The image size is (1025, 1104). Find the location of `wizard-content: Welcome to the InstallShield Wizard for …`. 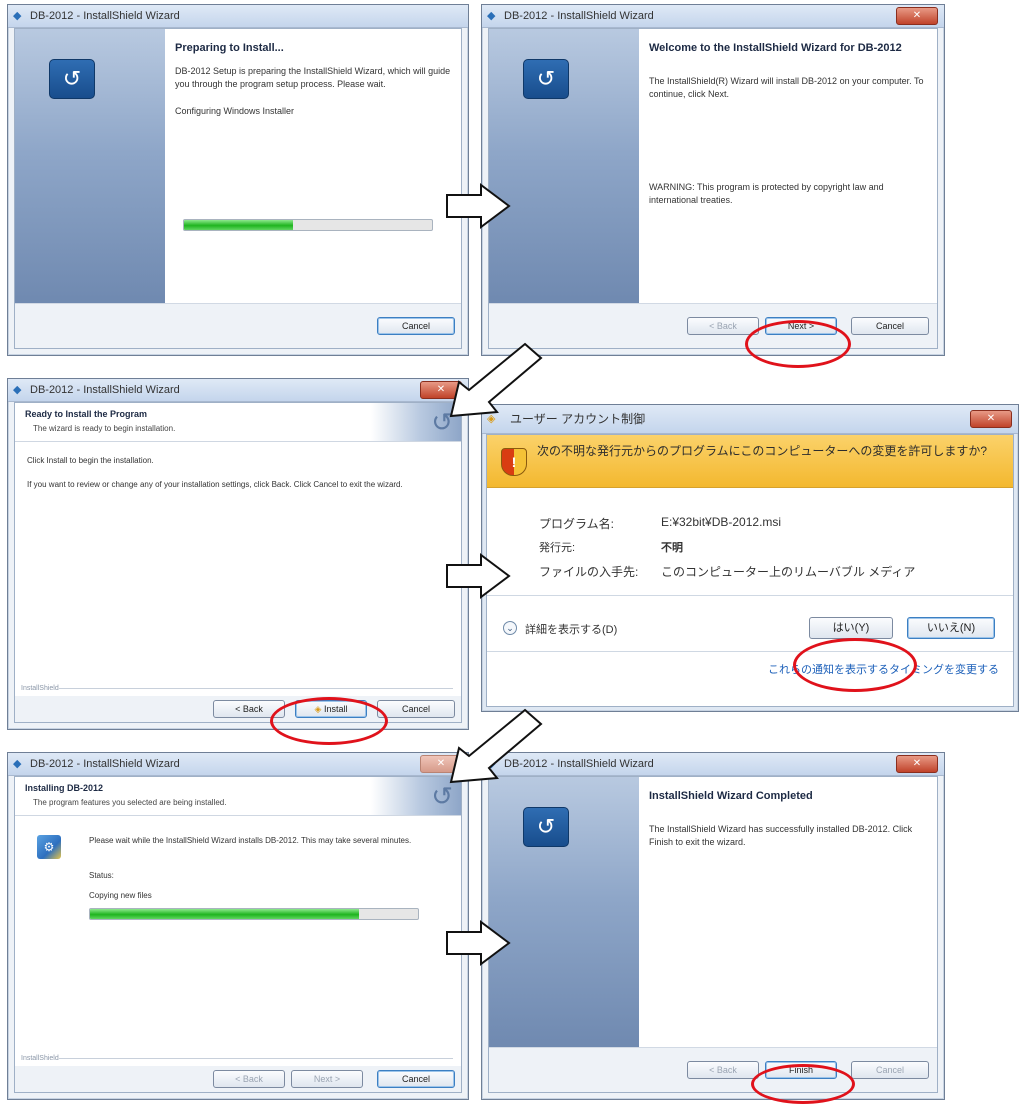

wizard-content: Welcome to the InstallShield Wizard for … is located at coordinates (789, 169).